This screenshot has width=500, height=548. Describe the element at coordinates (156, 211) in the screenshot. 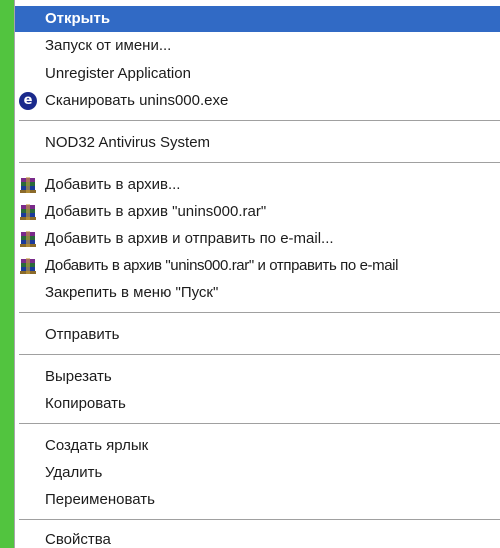

I see `menu-item-label: Добавить в архив "unins000.rar"` at that location.